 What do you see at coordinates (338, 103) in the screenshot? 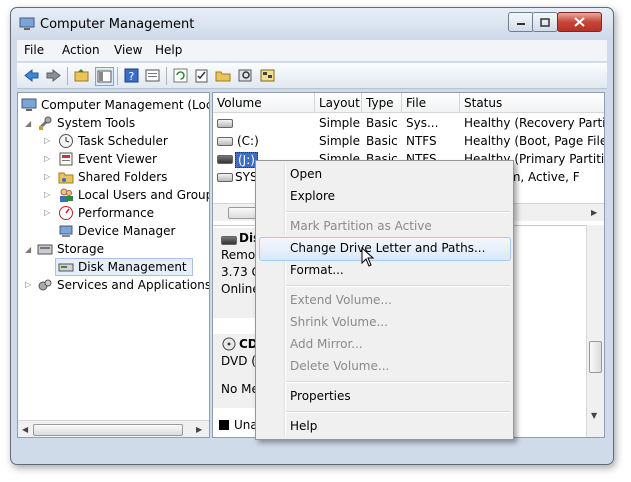
I see `column-layout: Layout` at bounding box center [338, 103].